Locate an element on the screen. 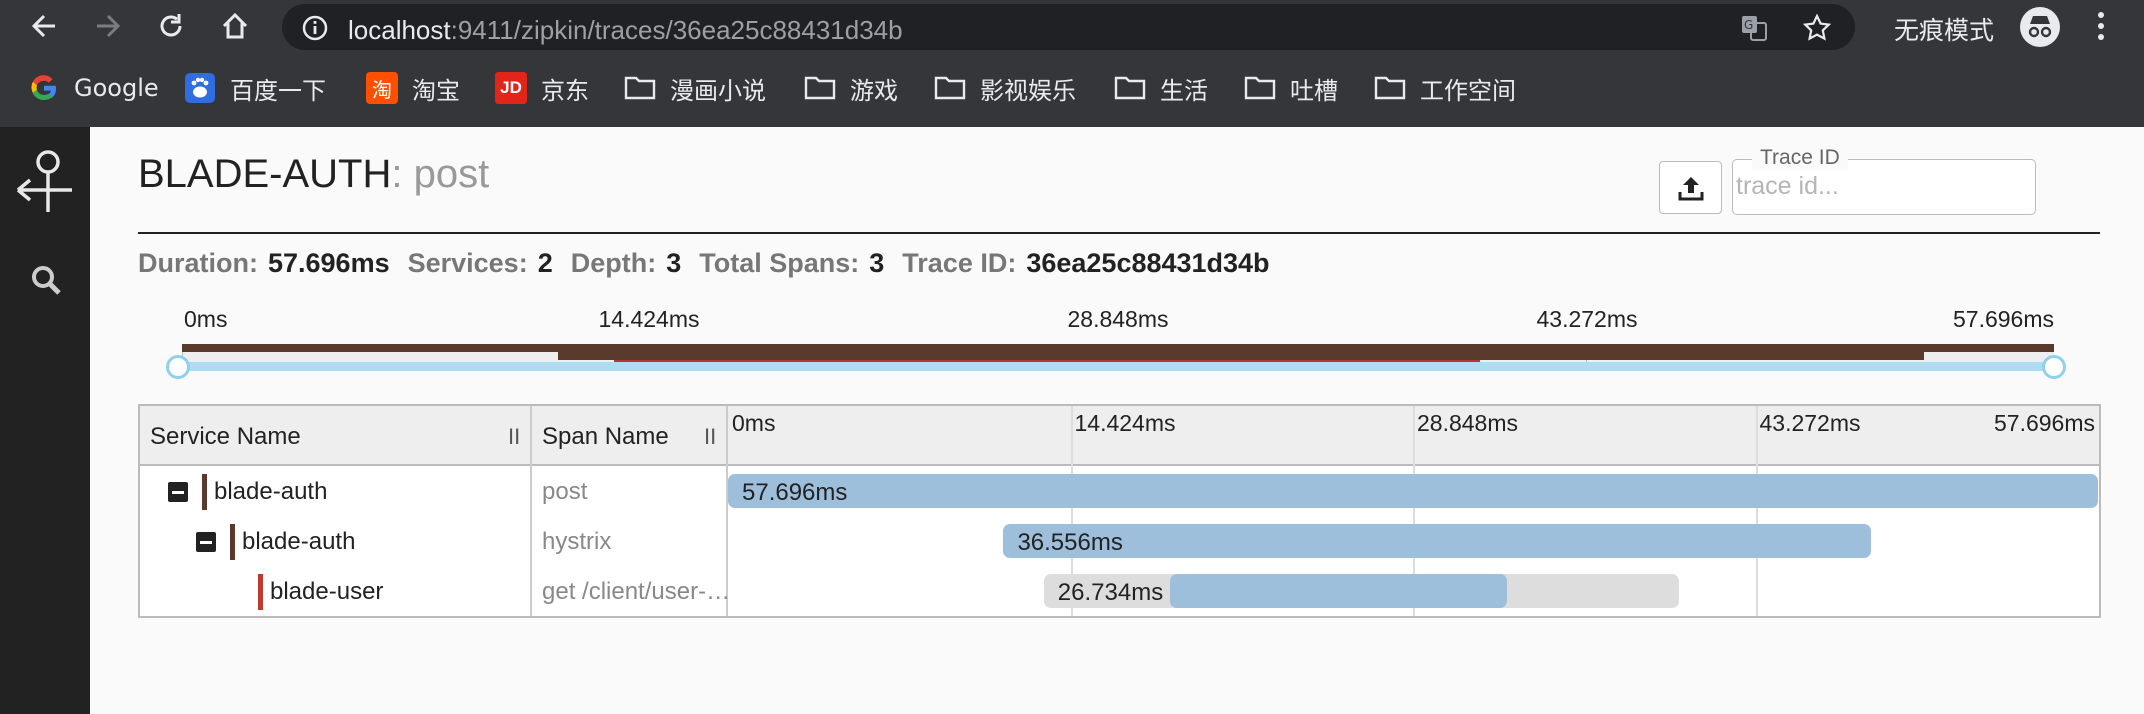 The height and width of the screenshot is (714, 2144). traceid-value: 36ea25c88431d34b is located at coordinates (1148, 263).